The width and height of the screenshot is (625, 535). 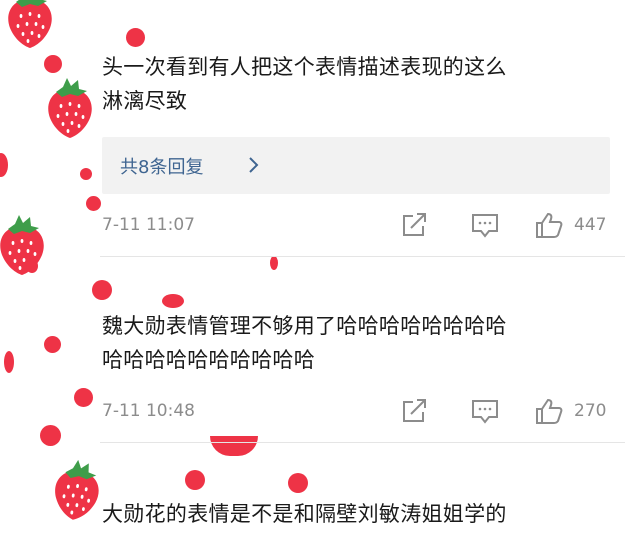 I want to click on comment-item: 头一次看到有人把这个表情描述表现的这么 淋漓尽致, so click(x=354, y=84).